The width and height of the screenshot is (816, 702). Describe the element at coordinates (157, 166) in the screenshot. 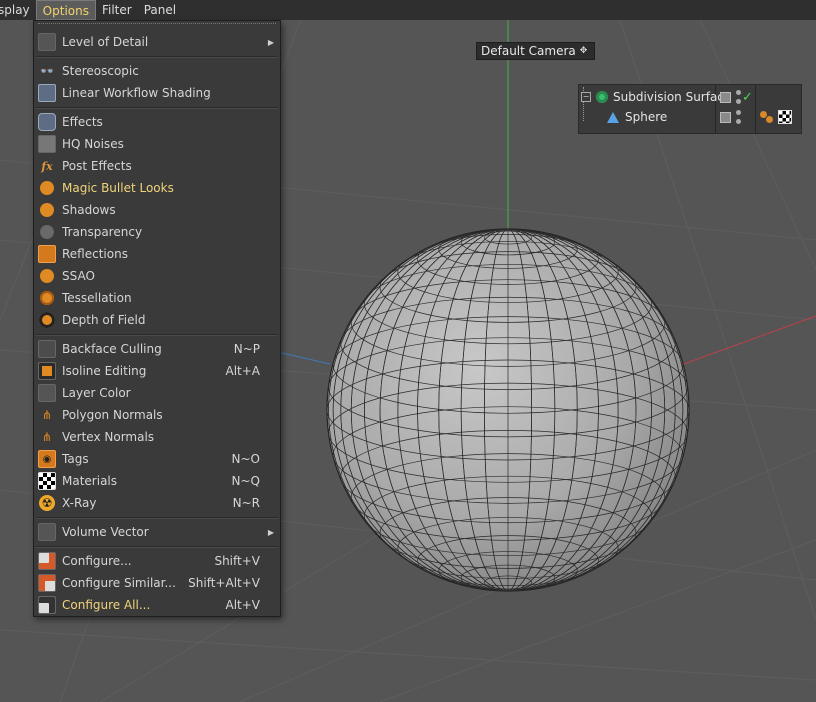

I see `menu-item-post-effects: fx Post Effects` at that location.